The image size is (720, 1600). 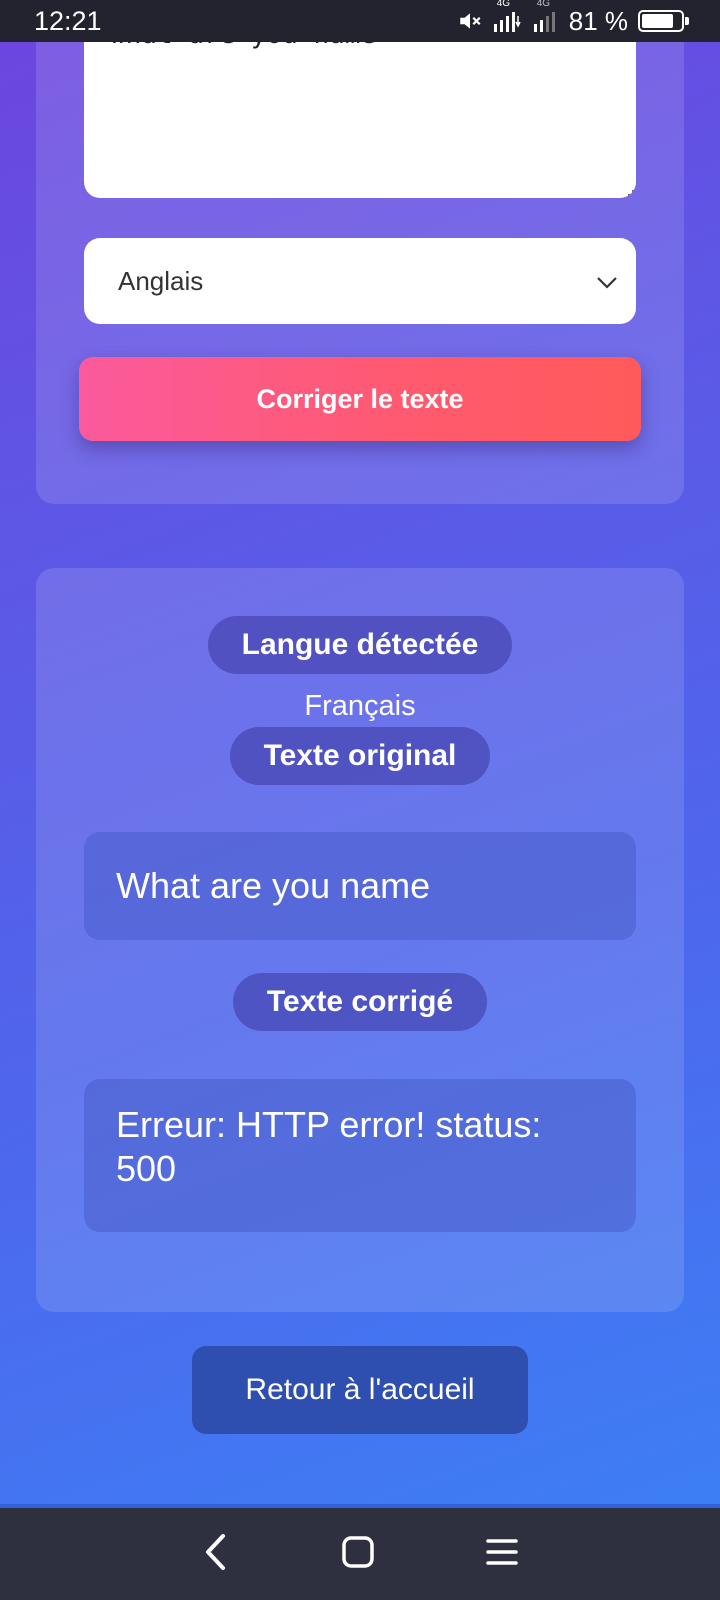 I want to click on battery-level, so click(x=657, y=21).